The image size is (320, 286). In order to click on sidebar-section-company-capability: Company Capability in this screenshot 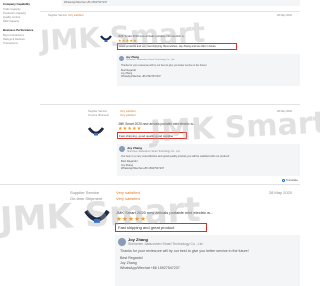, I will do `click(16, 4)`.